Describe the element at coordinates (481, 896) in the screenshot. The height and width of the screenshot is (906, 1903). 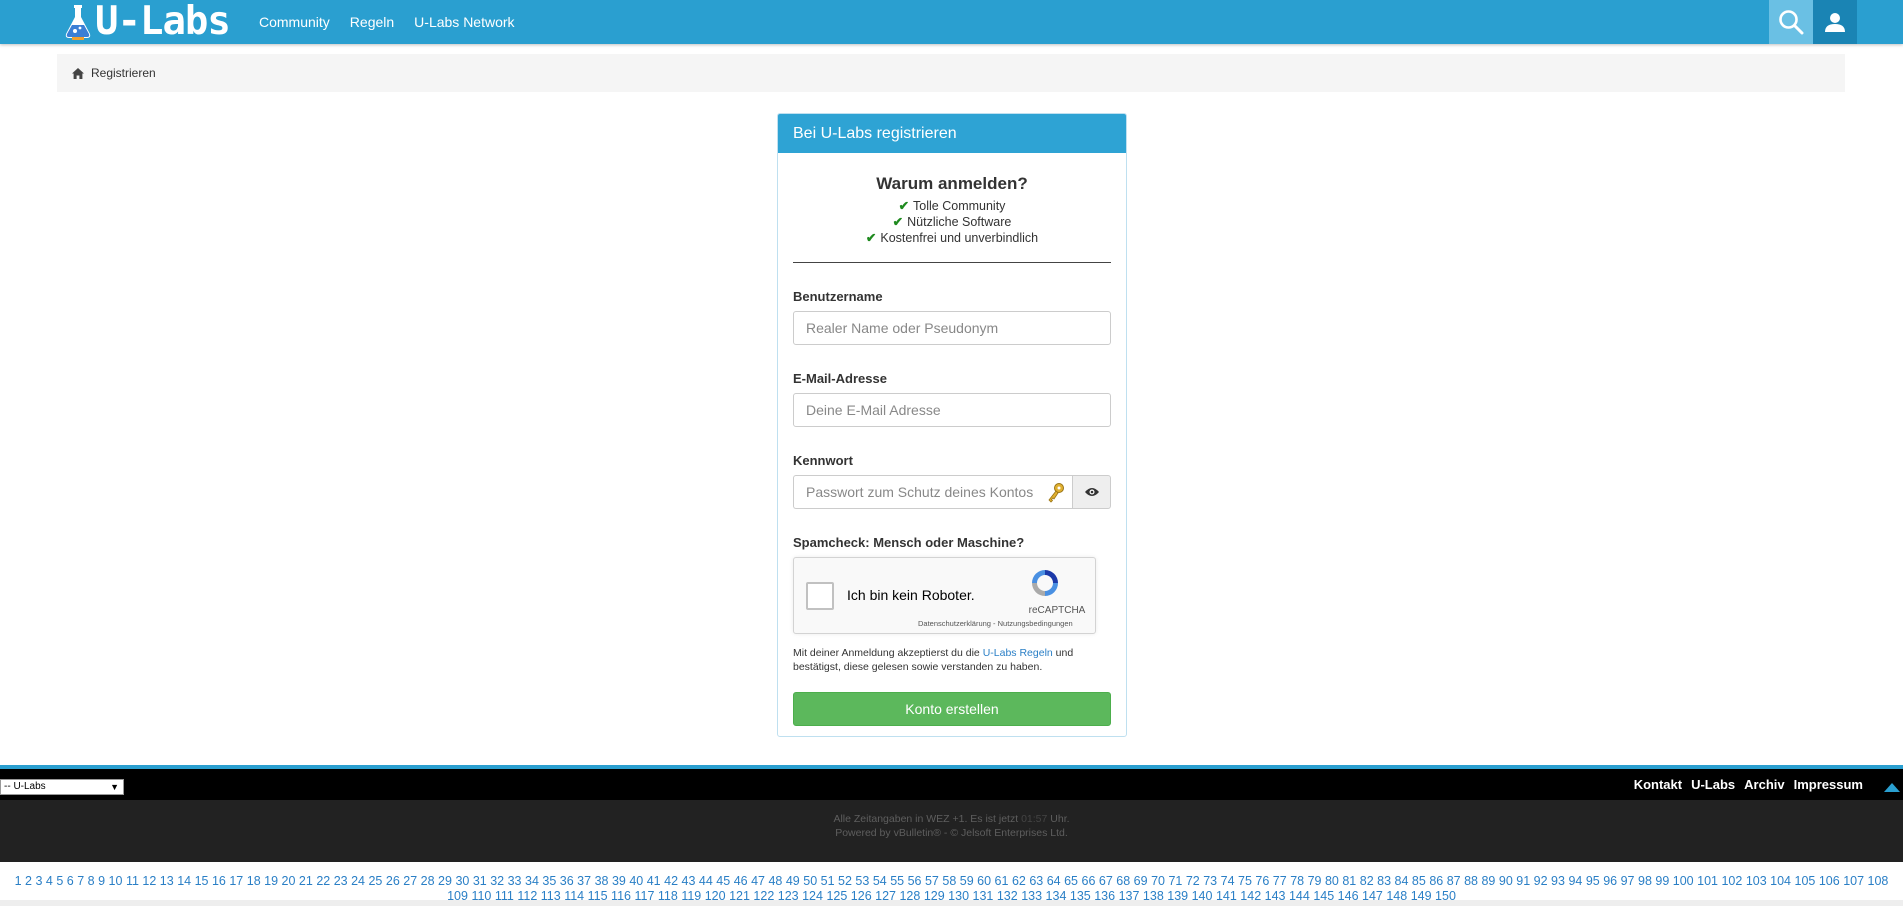
I see `page-link: 110` at that location.